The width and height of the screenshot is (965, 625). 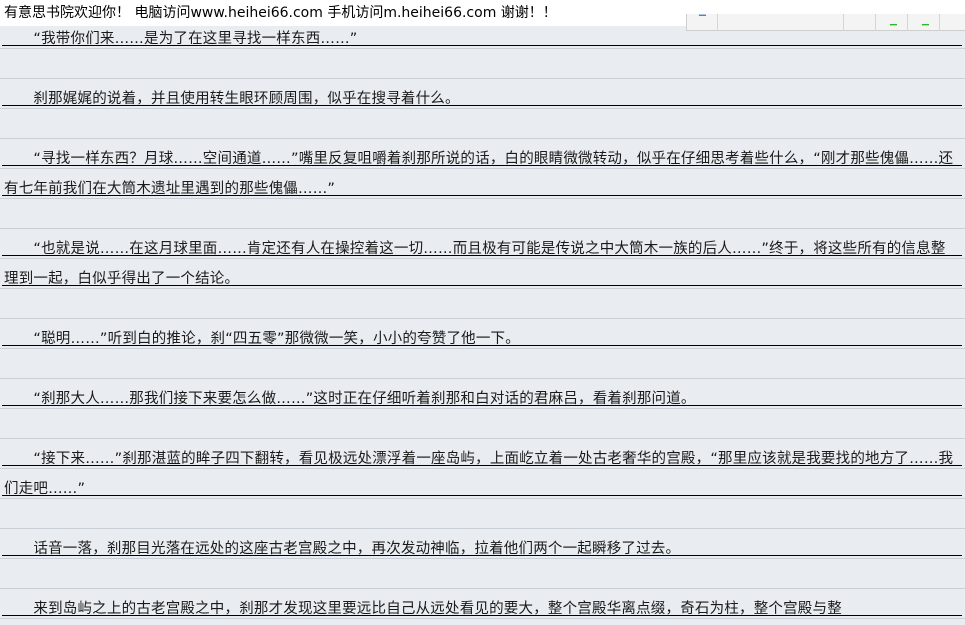 I want to click on paragraph-5: “聪明……”听到白的推论，刹“四五零”那微微一笑，小小的夸赞了他一下。, so click(x=262, y=339).